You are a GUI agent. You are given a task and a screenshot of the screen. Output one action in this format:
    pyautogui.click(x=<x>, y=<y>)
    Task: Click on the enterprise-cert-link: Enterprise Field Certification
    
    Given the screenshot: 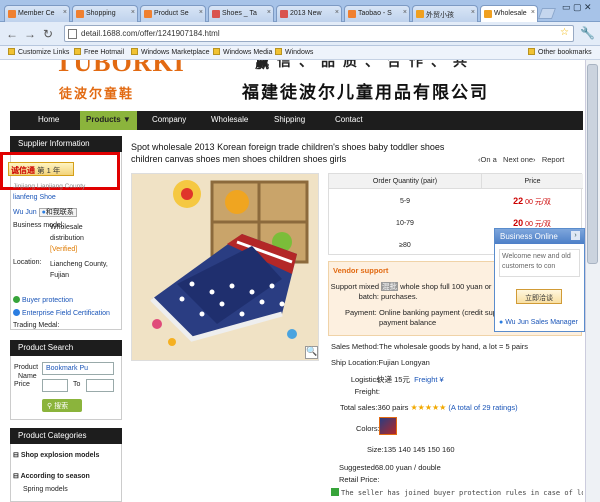 What is the action you would take?
    pyautogui.click(x=61, y=313)
    